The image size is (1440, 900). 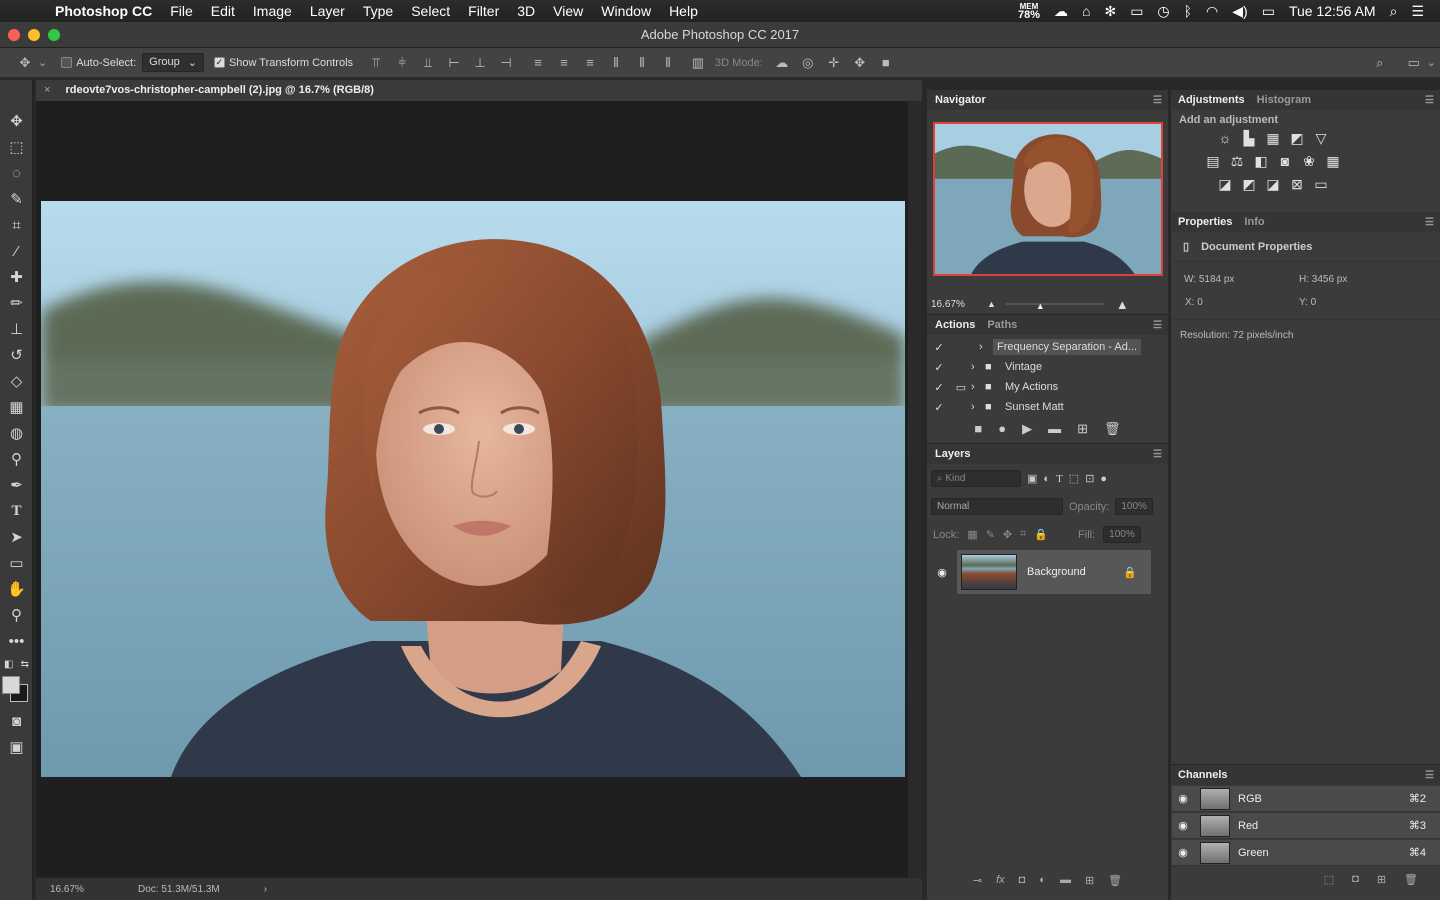 I want to click on workspace-chevron-icon: ⌄, so click(x=1431, y=62).